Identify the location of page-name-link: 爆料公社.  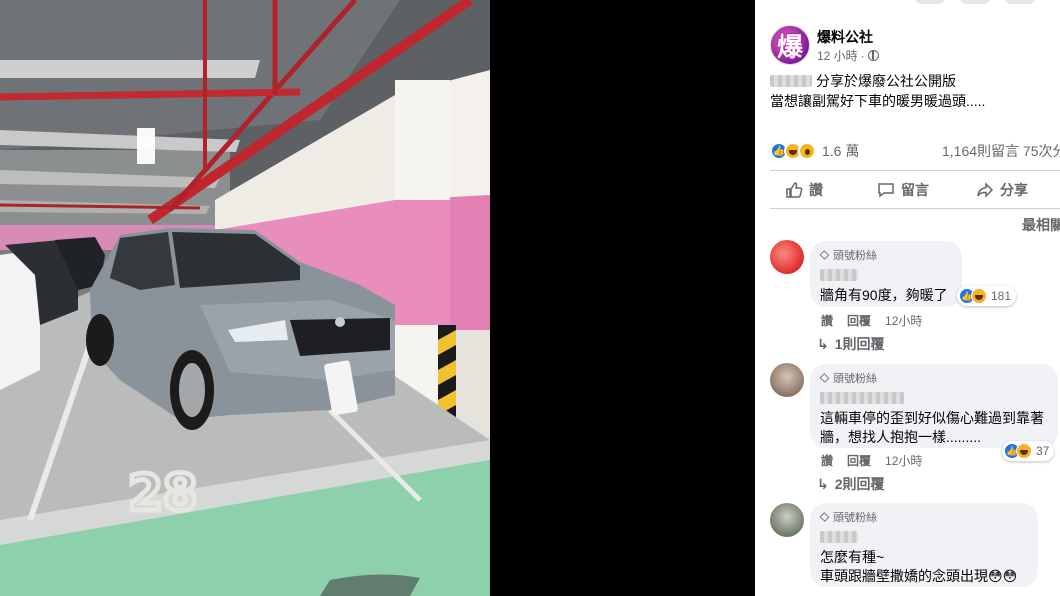
(845, 37).